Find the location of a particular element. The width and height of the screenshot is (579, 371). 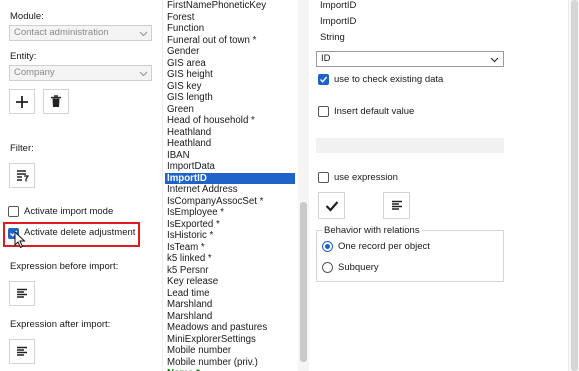

list-item: Meadows and pastures is located at coordinates (230, 328).